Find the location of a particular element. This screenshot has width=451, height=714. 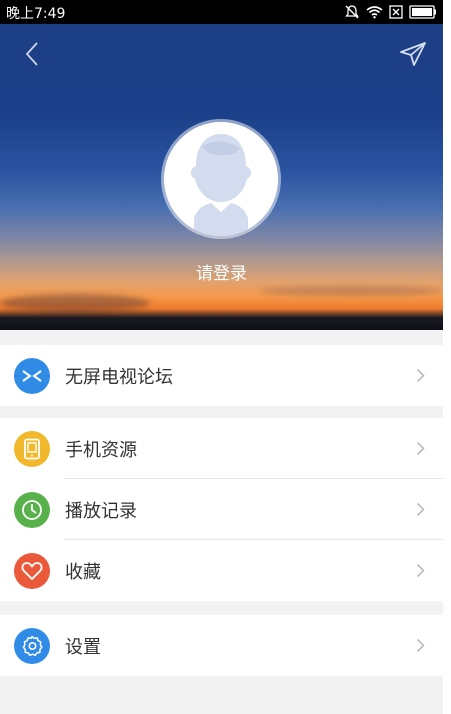

back-button is located at coordinates (32, 54).